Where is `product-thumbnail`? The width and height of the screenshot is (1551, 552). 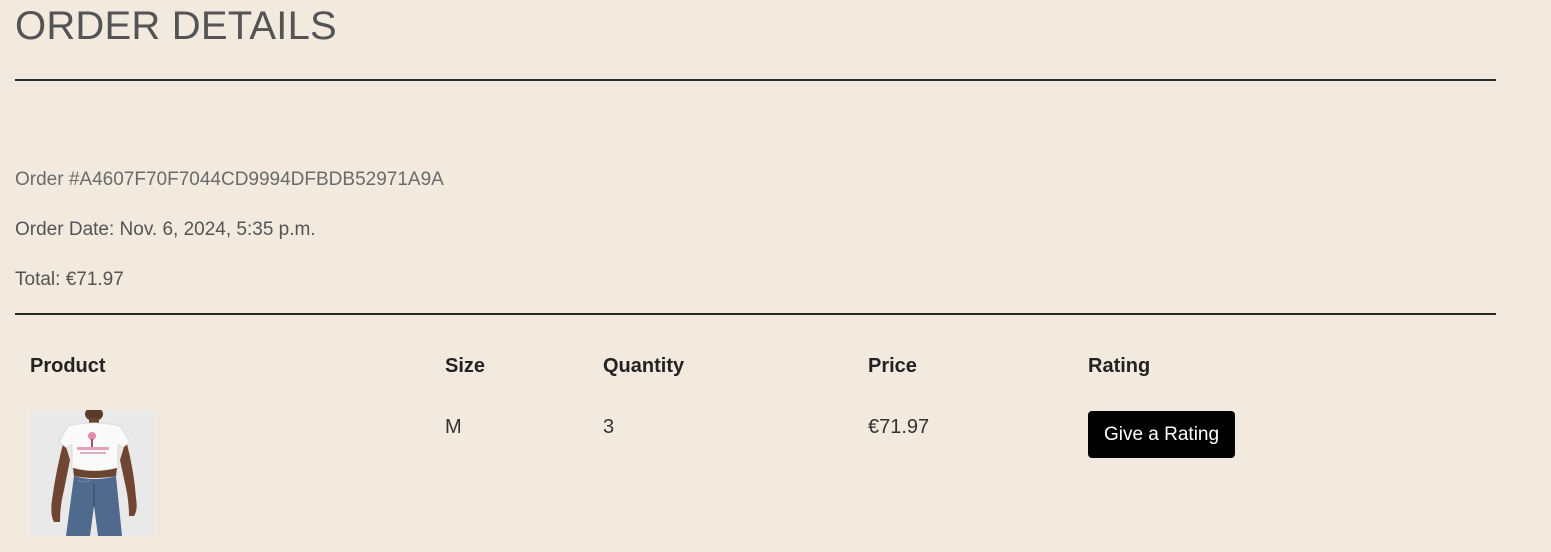 product-thumbnail is located at coordinates (92, 473).